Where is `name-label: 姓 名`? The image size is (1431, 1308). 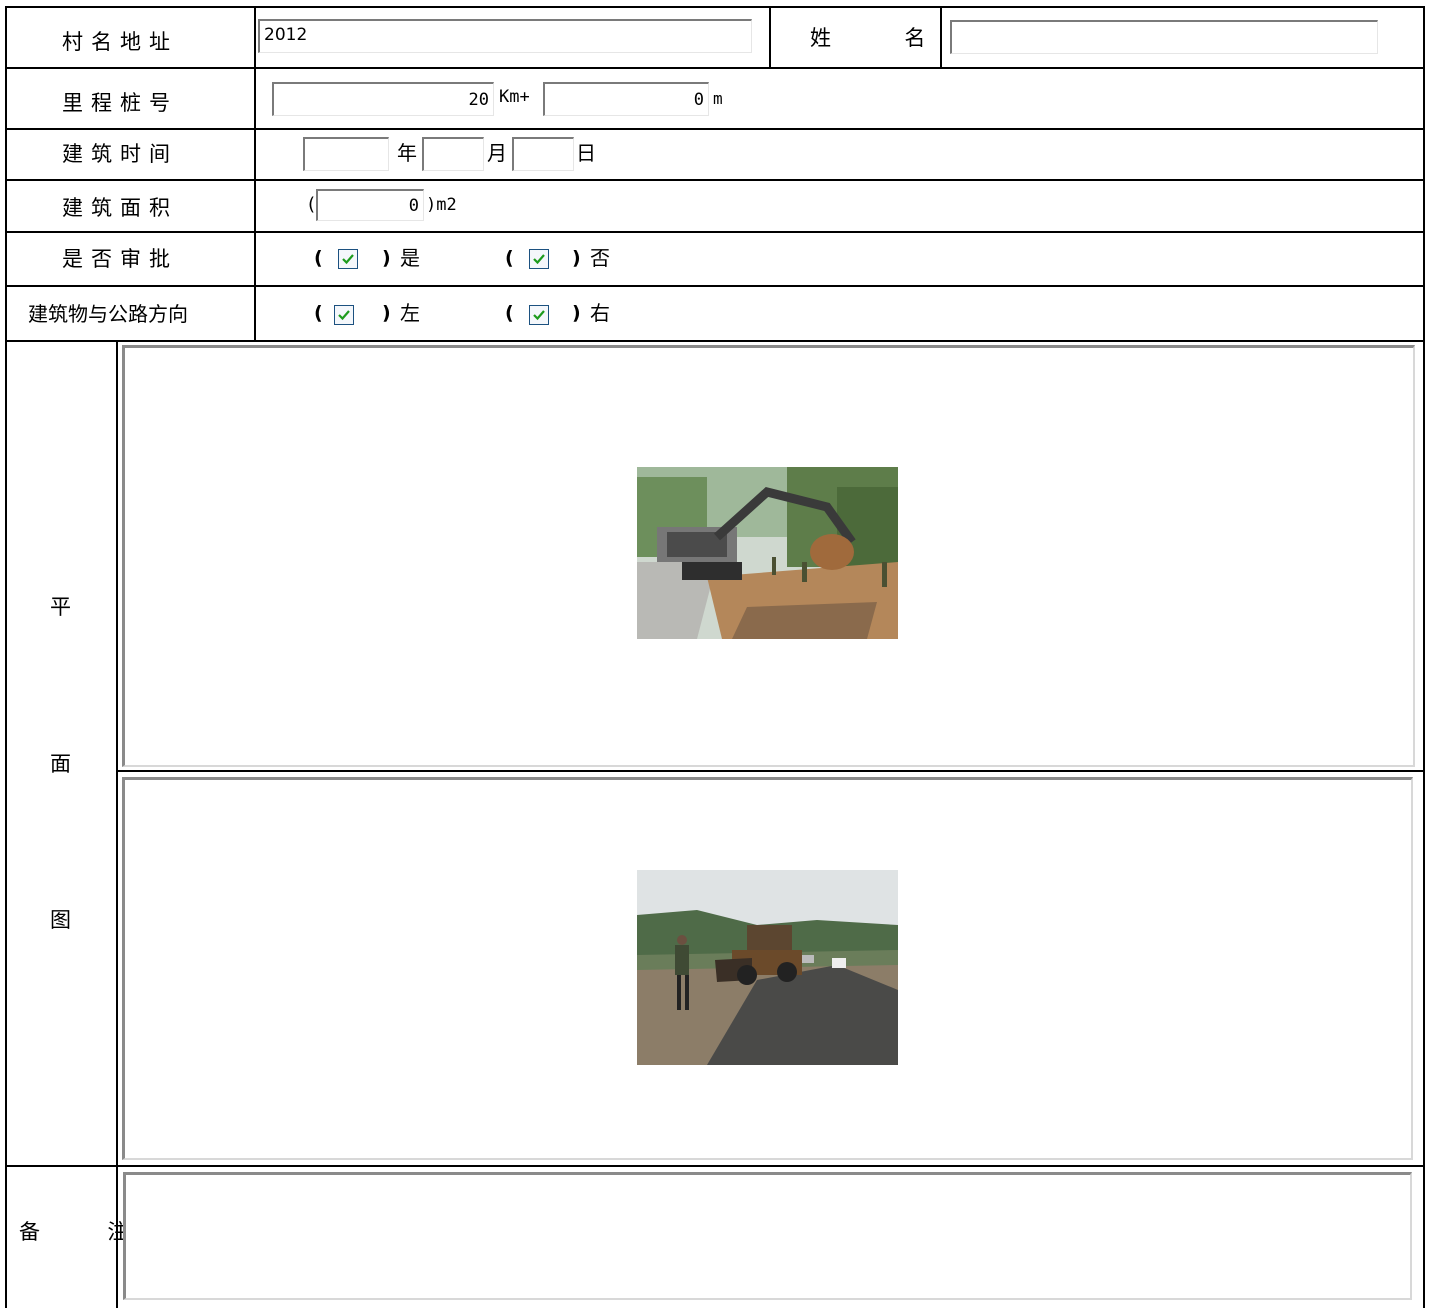 name-label: 姓 名 is located at coordinates (878, 38).